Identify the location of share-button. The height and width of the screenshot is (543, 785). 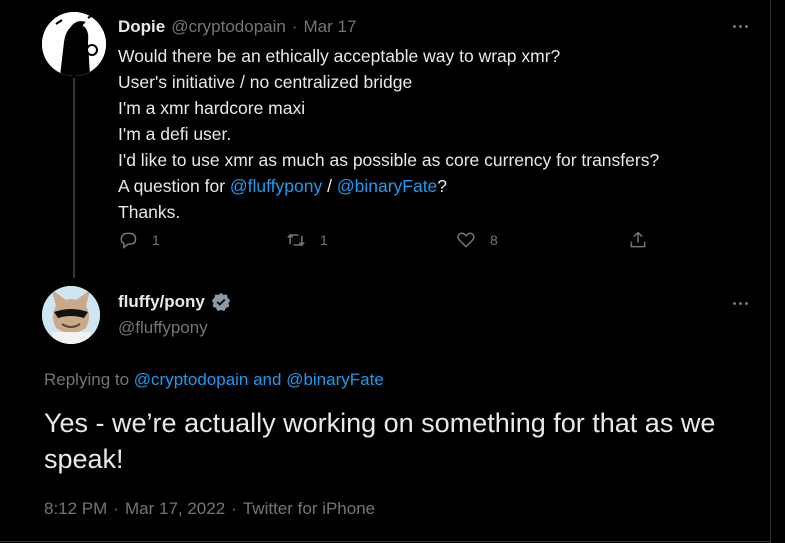
(638, 240).